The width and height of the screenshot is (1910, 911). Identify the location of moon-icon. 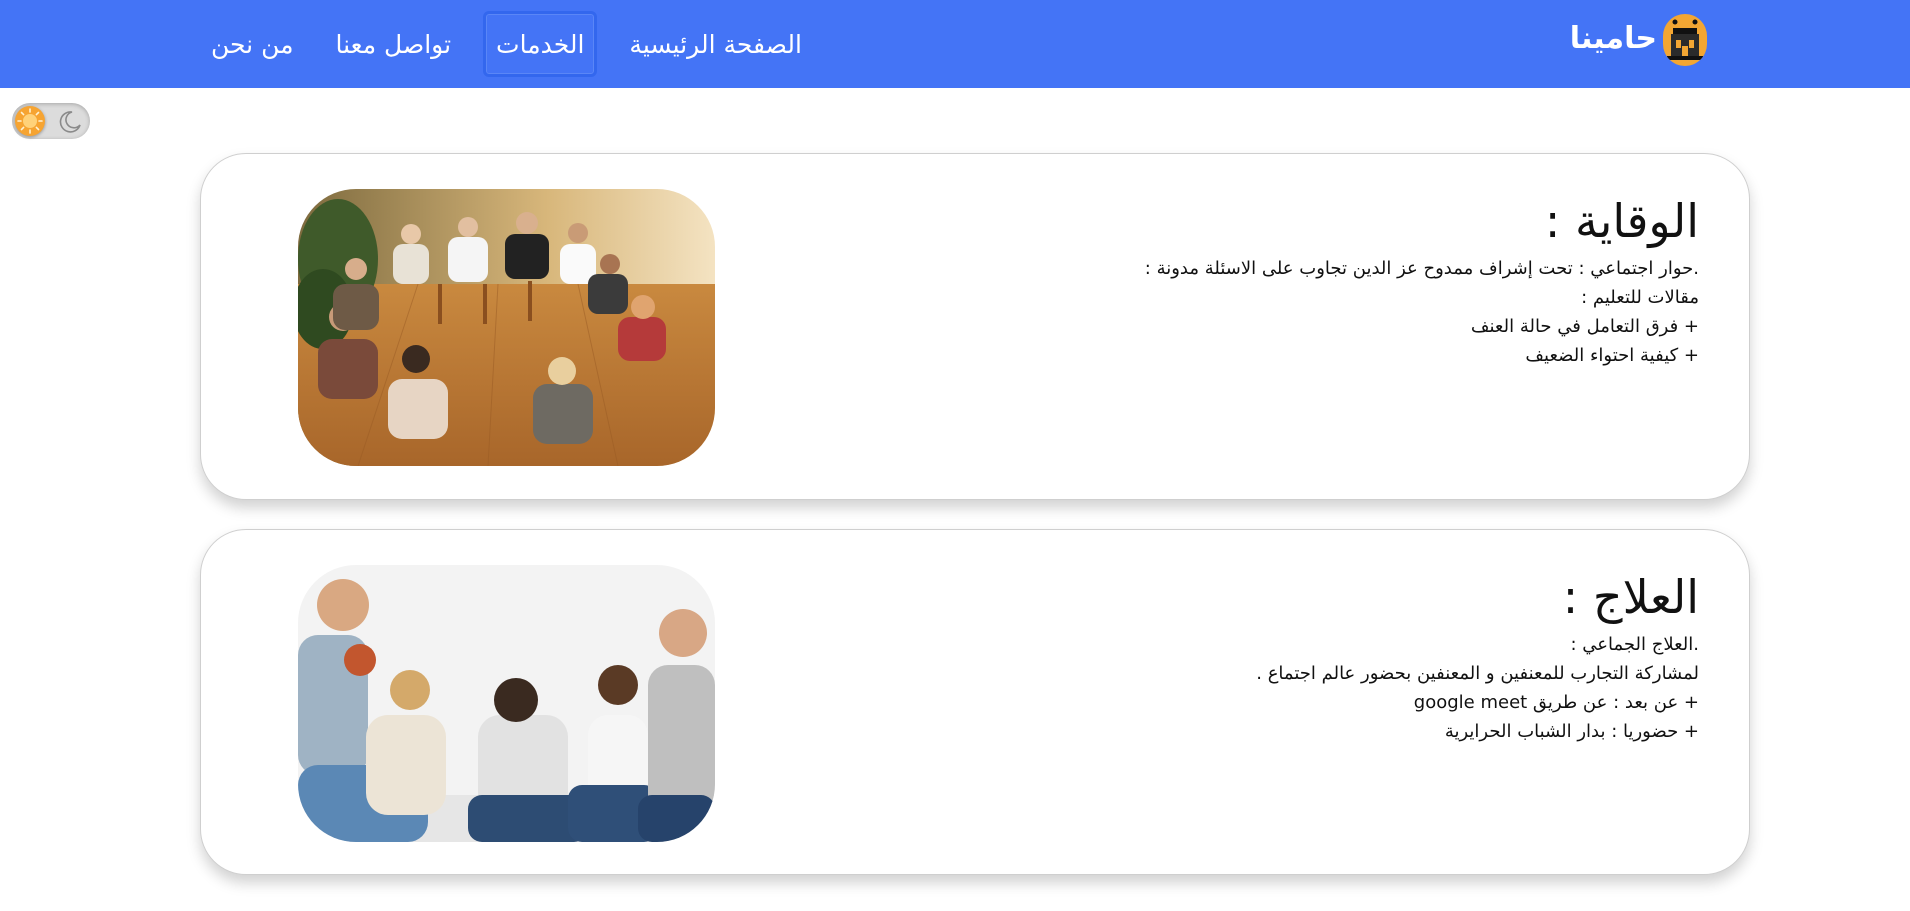
(70, 123).